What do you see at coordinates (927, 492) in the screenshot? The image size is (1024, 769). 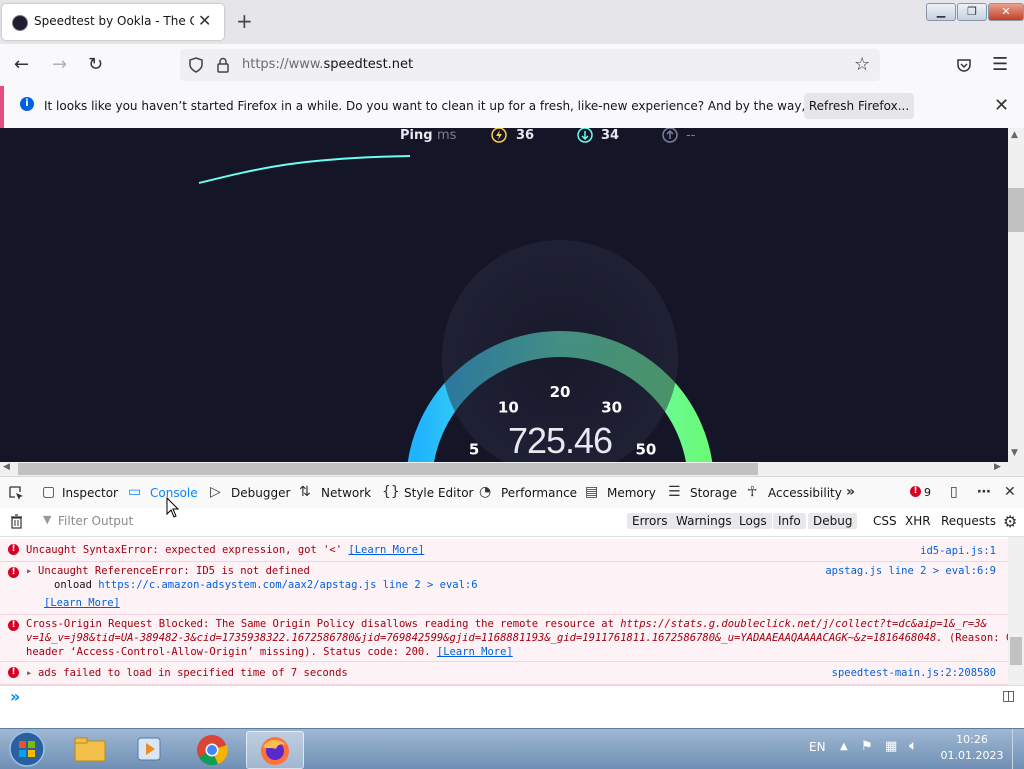 I see `error-count: 9` at bounding box center [927, 492].